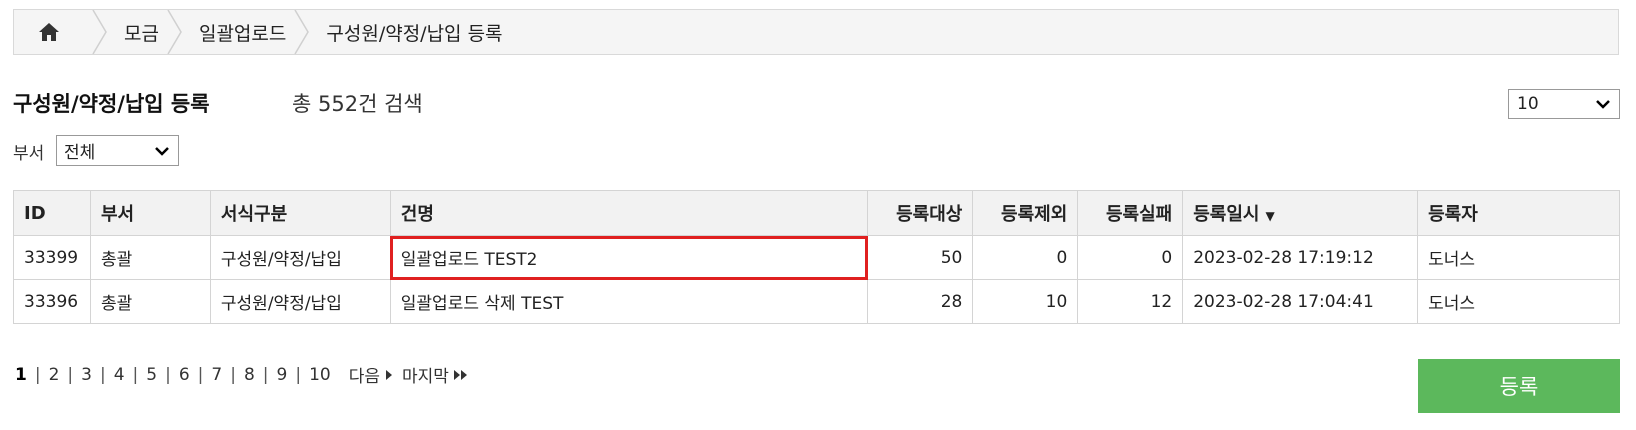  Describe the element at coordinates (282, 375) in the screenshot. I see `page-link: 9` at that location.